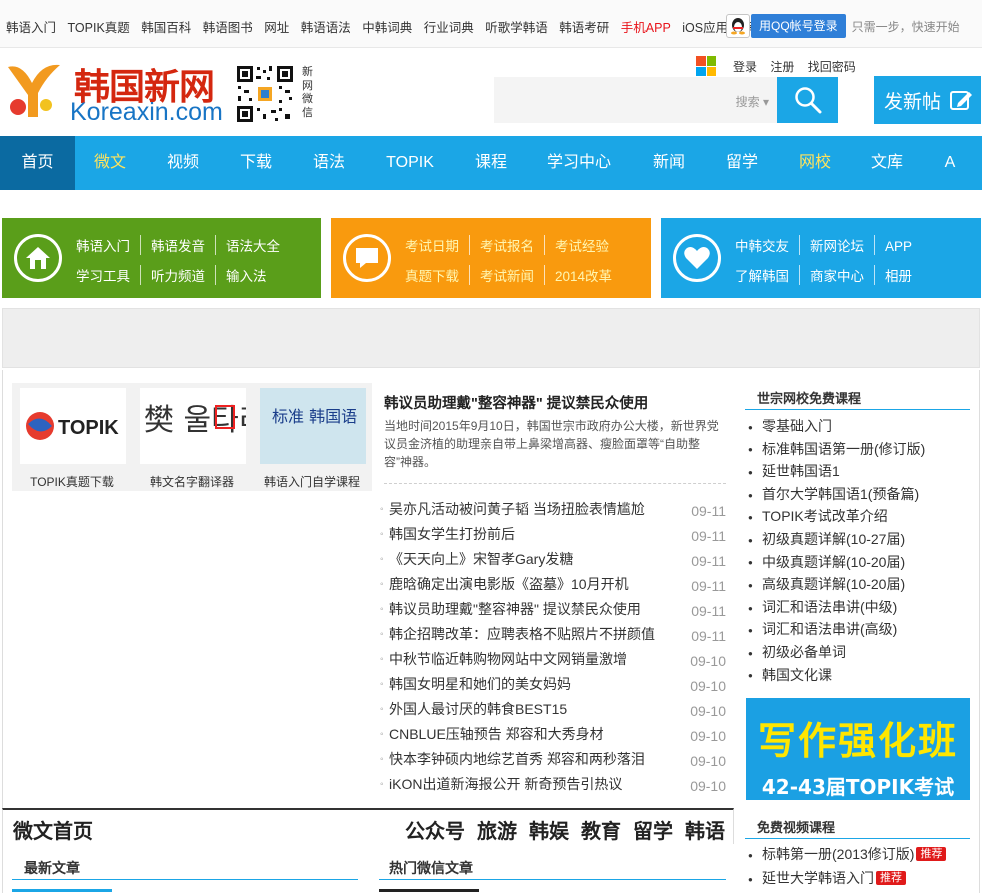 The width and height of the screenshot is (982, 893). I want to click on thumbnail-label: TOPIK真题下载, so click(72, 481).